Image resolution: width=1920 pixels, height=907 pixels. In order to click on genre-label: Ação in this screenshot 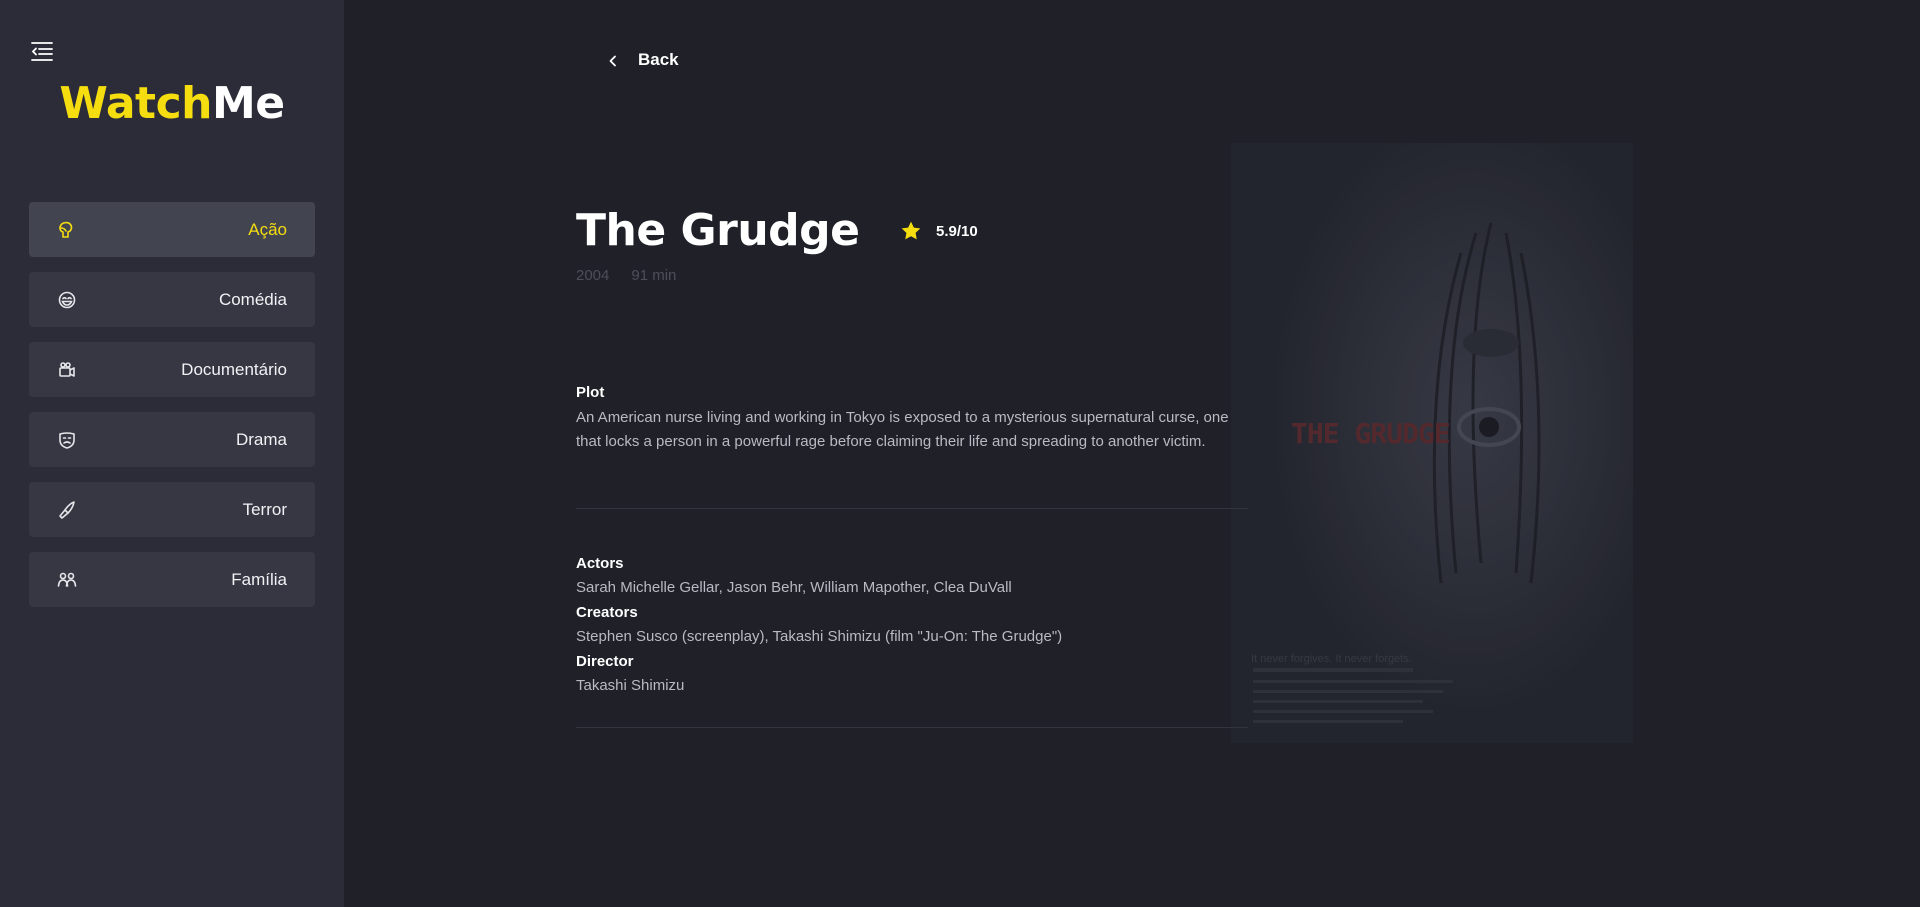, I will do `click(267, 229)`.